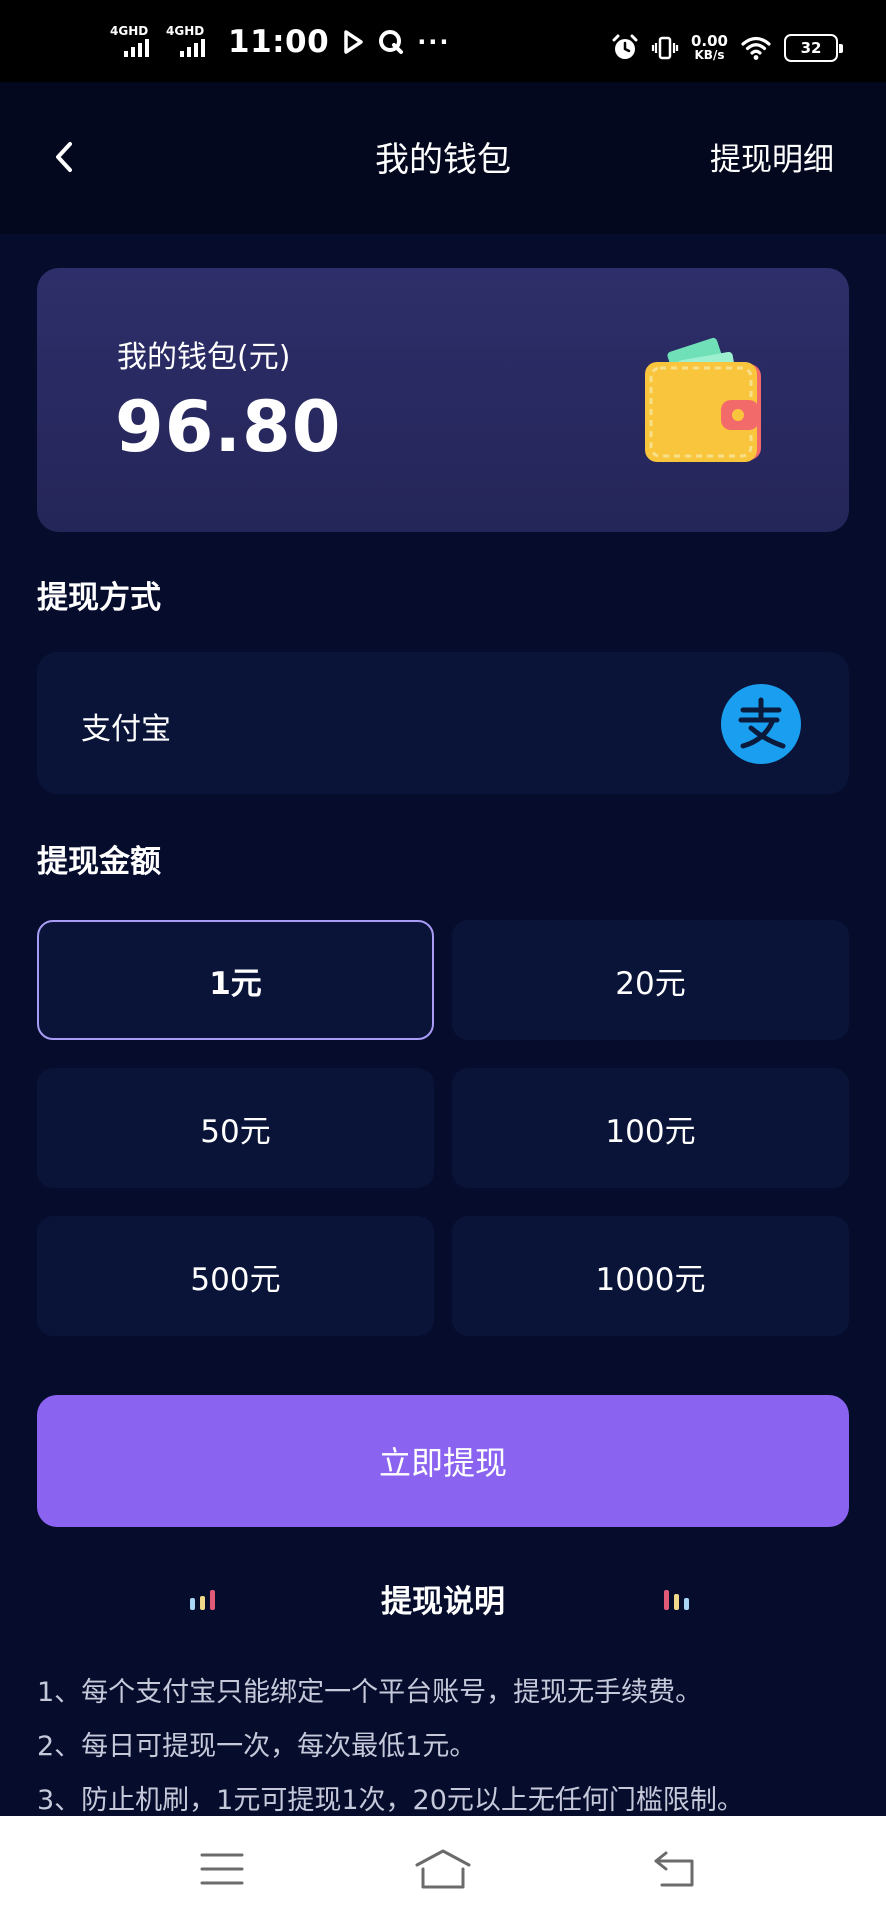 Image resolution: width=886 pixels, height=1920 pixels. I want to click on wallet-label: 我的钱包(元), so click(204, 357).